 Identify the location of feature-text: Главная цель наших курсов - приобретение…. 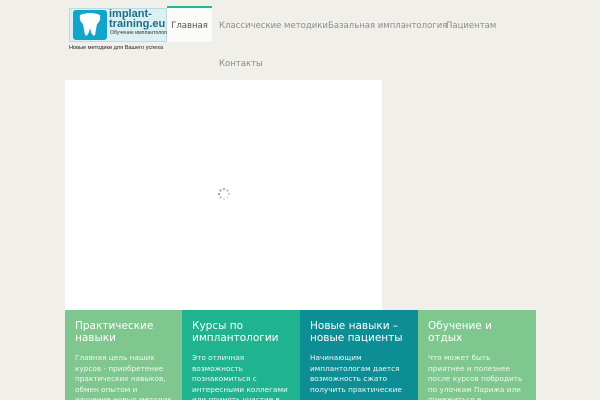
(123, 376).